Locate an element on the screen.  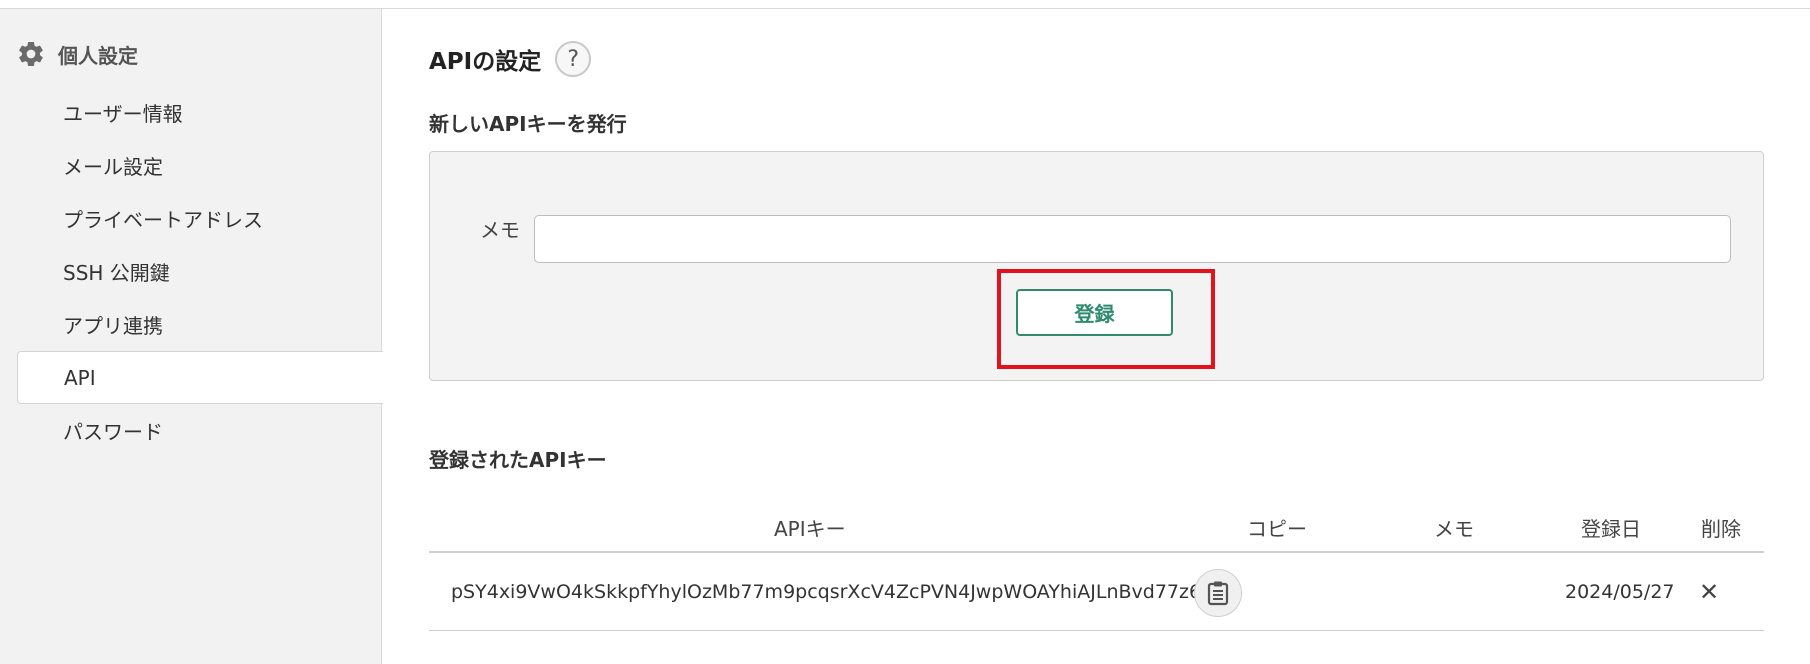
sidebar-title: 個人設定 is located at coordinates (98, 55).